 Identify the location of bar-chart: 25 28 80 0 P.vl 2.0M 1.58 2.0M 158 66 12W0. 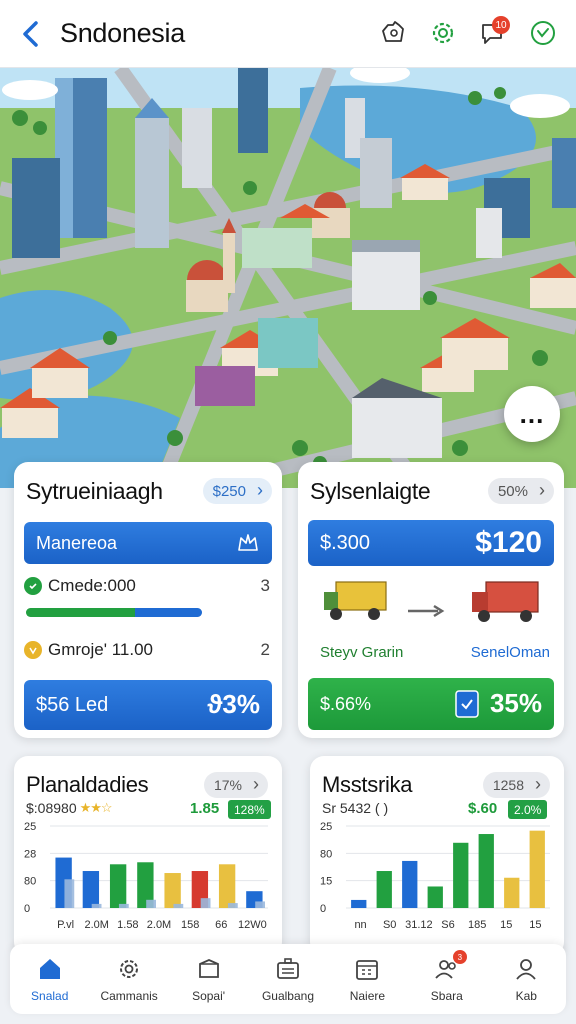
(146, 876).